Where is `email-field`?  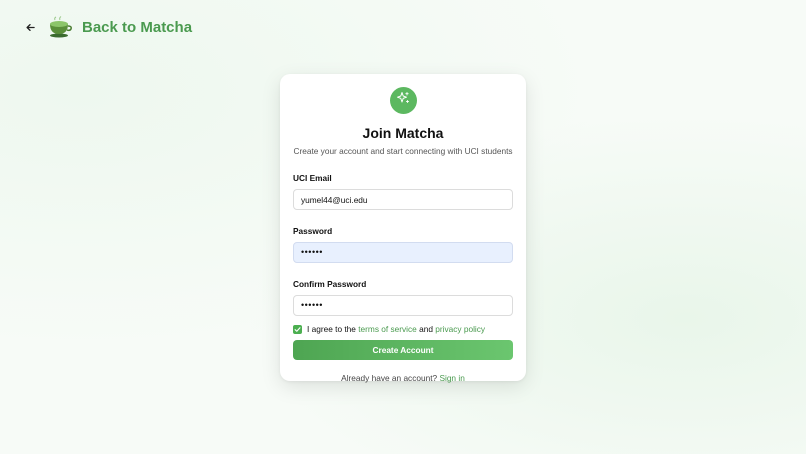 email-field is located at coordinates (403, 199).